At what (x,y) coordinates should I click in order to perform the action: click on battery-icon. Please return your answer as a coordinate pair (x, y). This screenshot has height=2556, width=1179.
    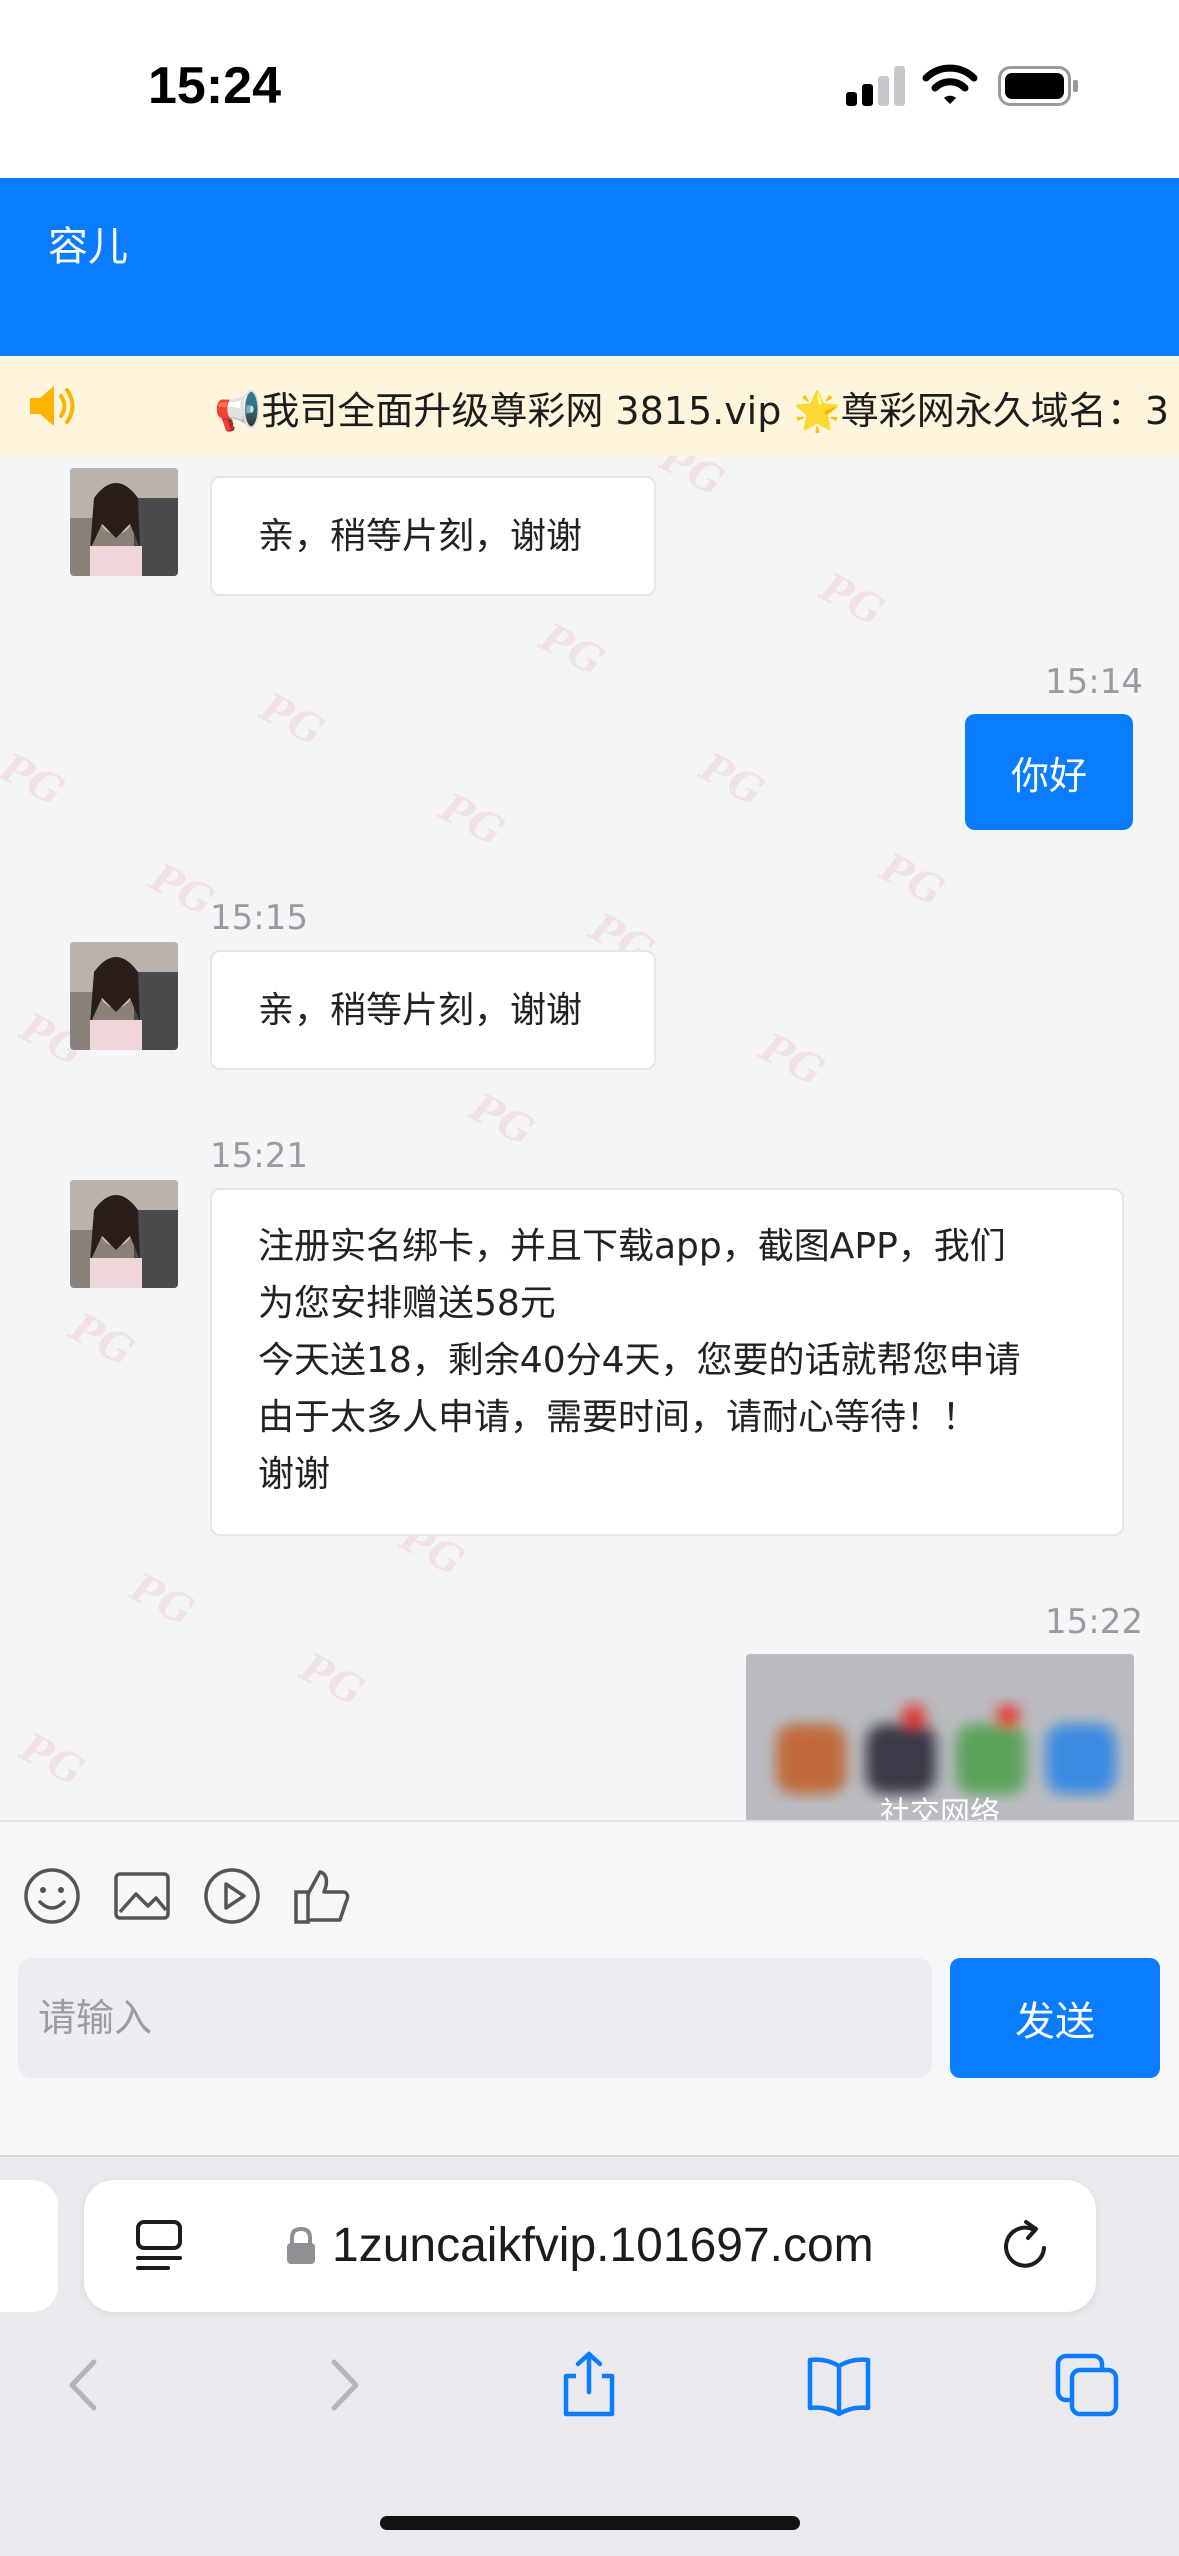
    Looking at the image, I should click on (1038, 86).